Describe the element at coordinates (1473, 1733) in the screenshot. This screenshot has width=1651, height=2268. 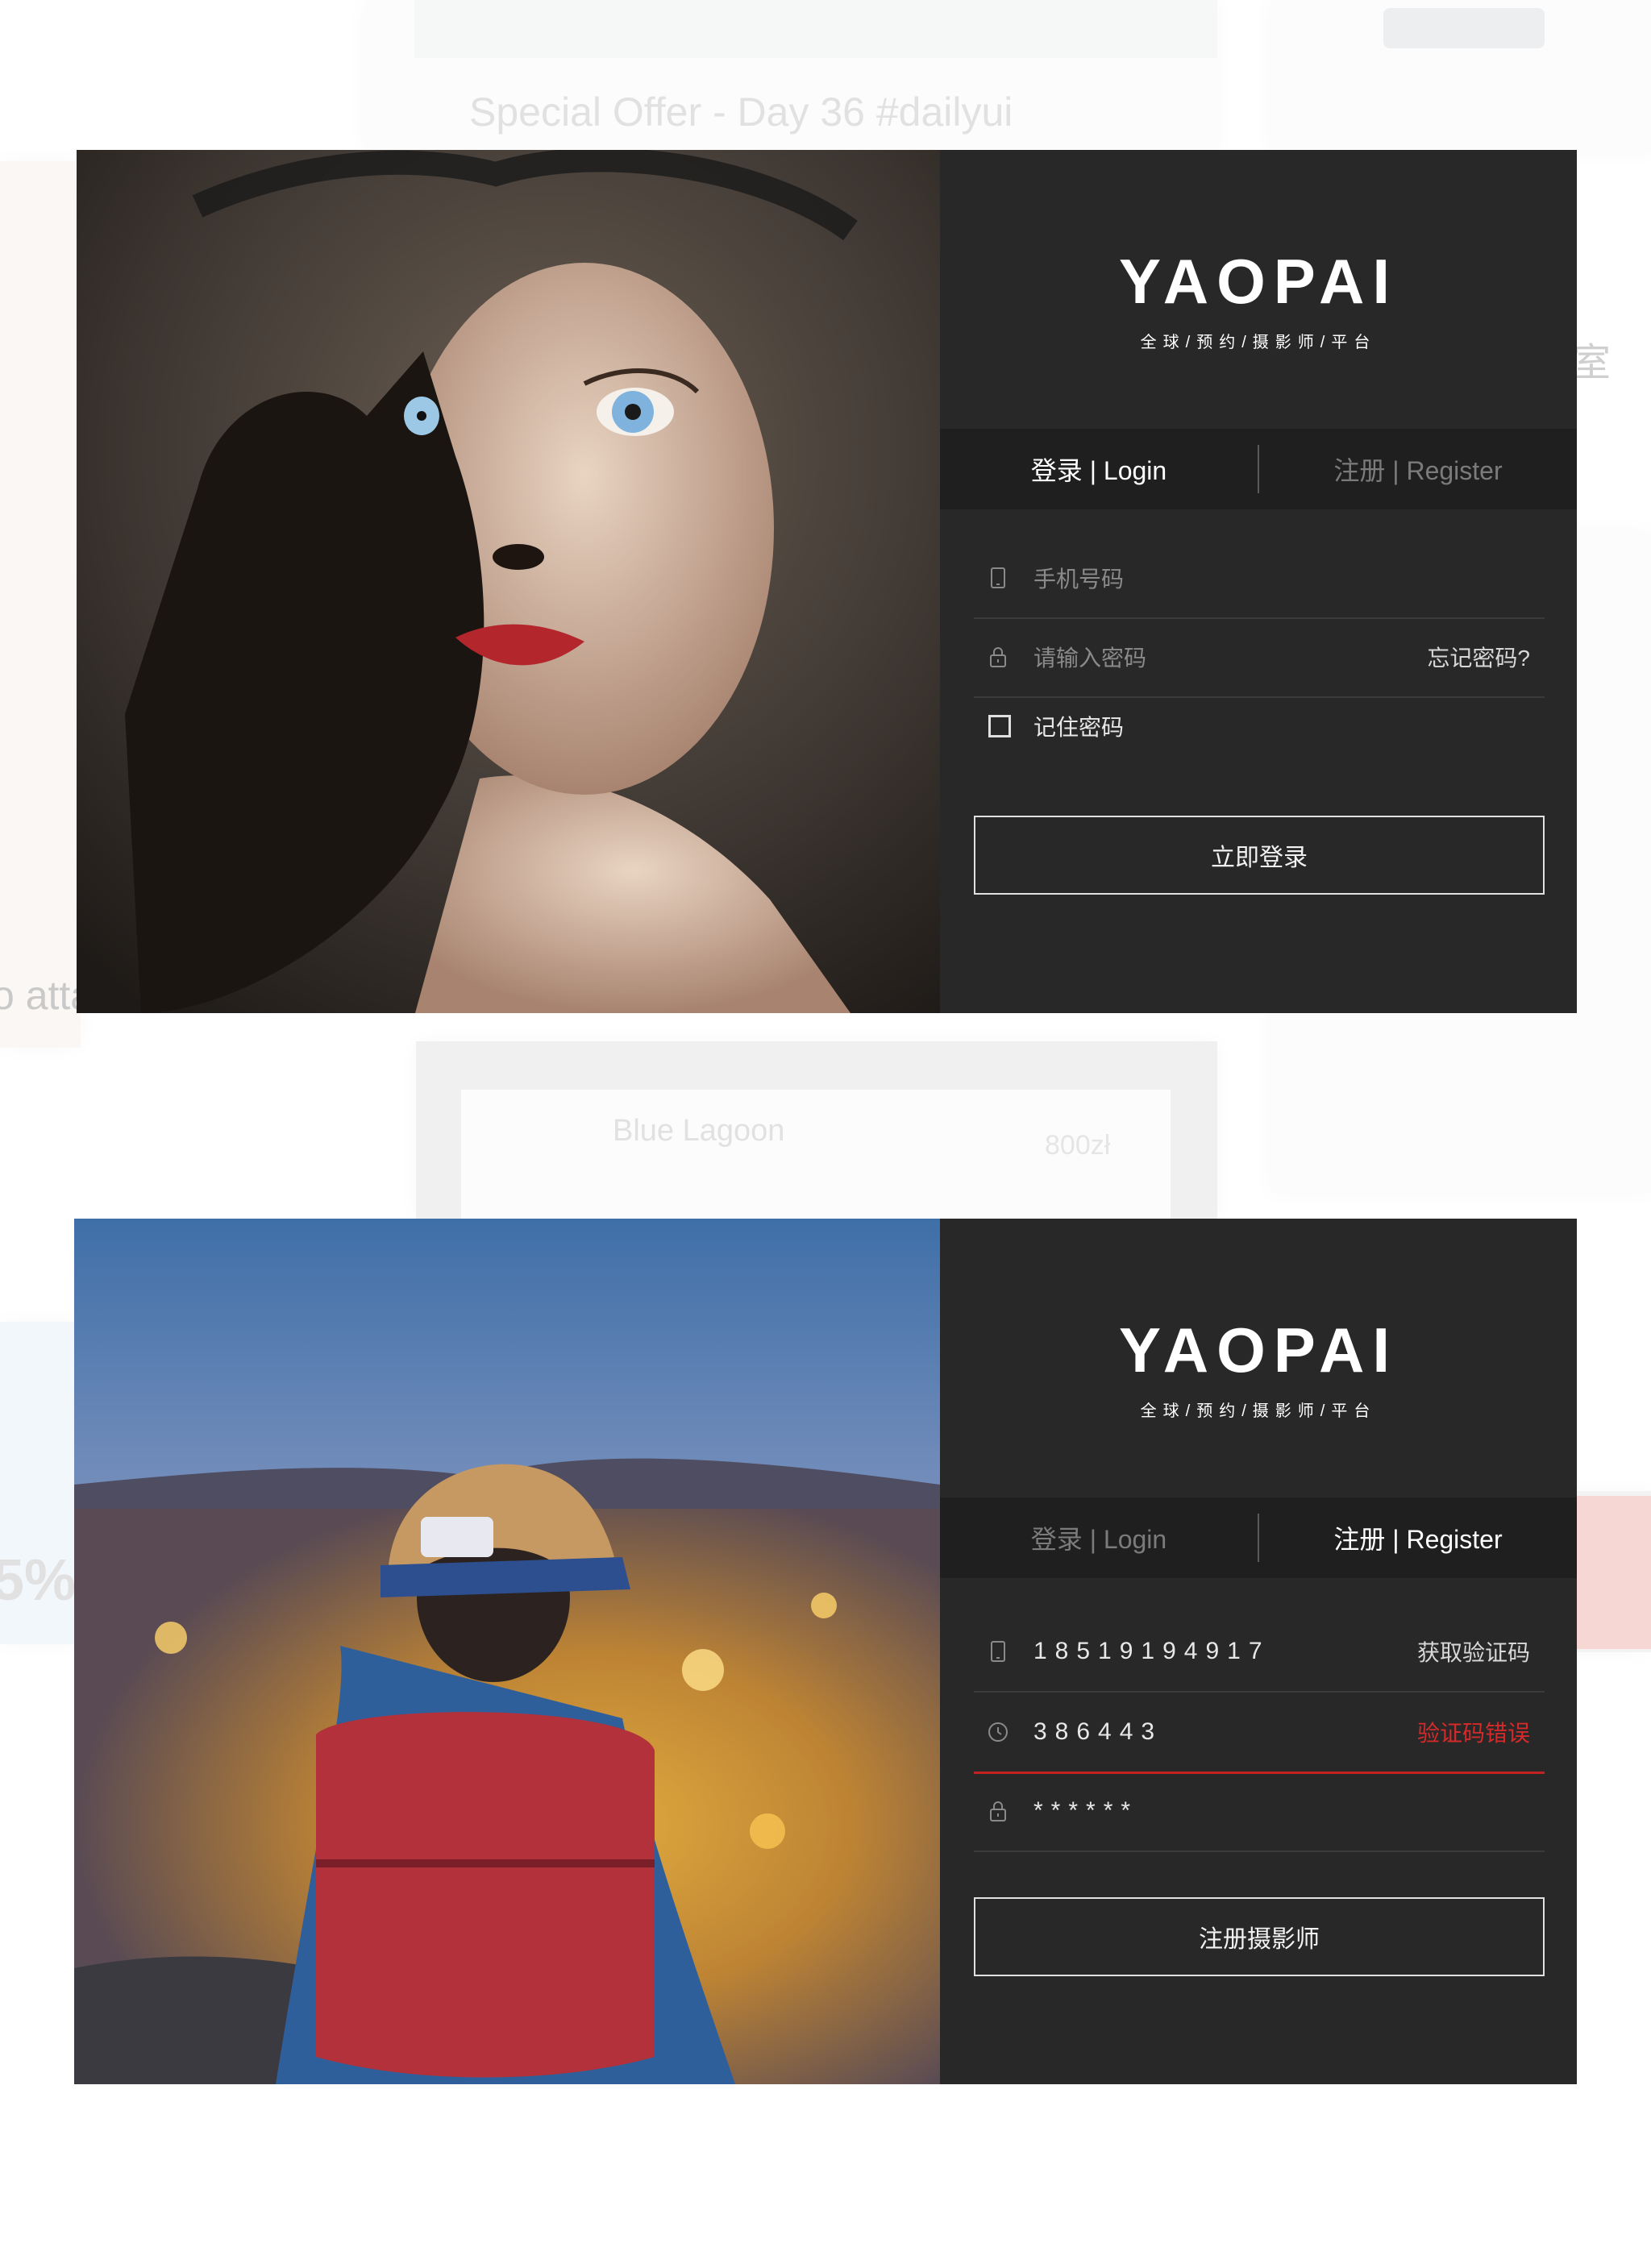
I see `code-error-message: 验证码错误` at that location.